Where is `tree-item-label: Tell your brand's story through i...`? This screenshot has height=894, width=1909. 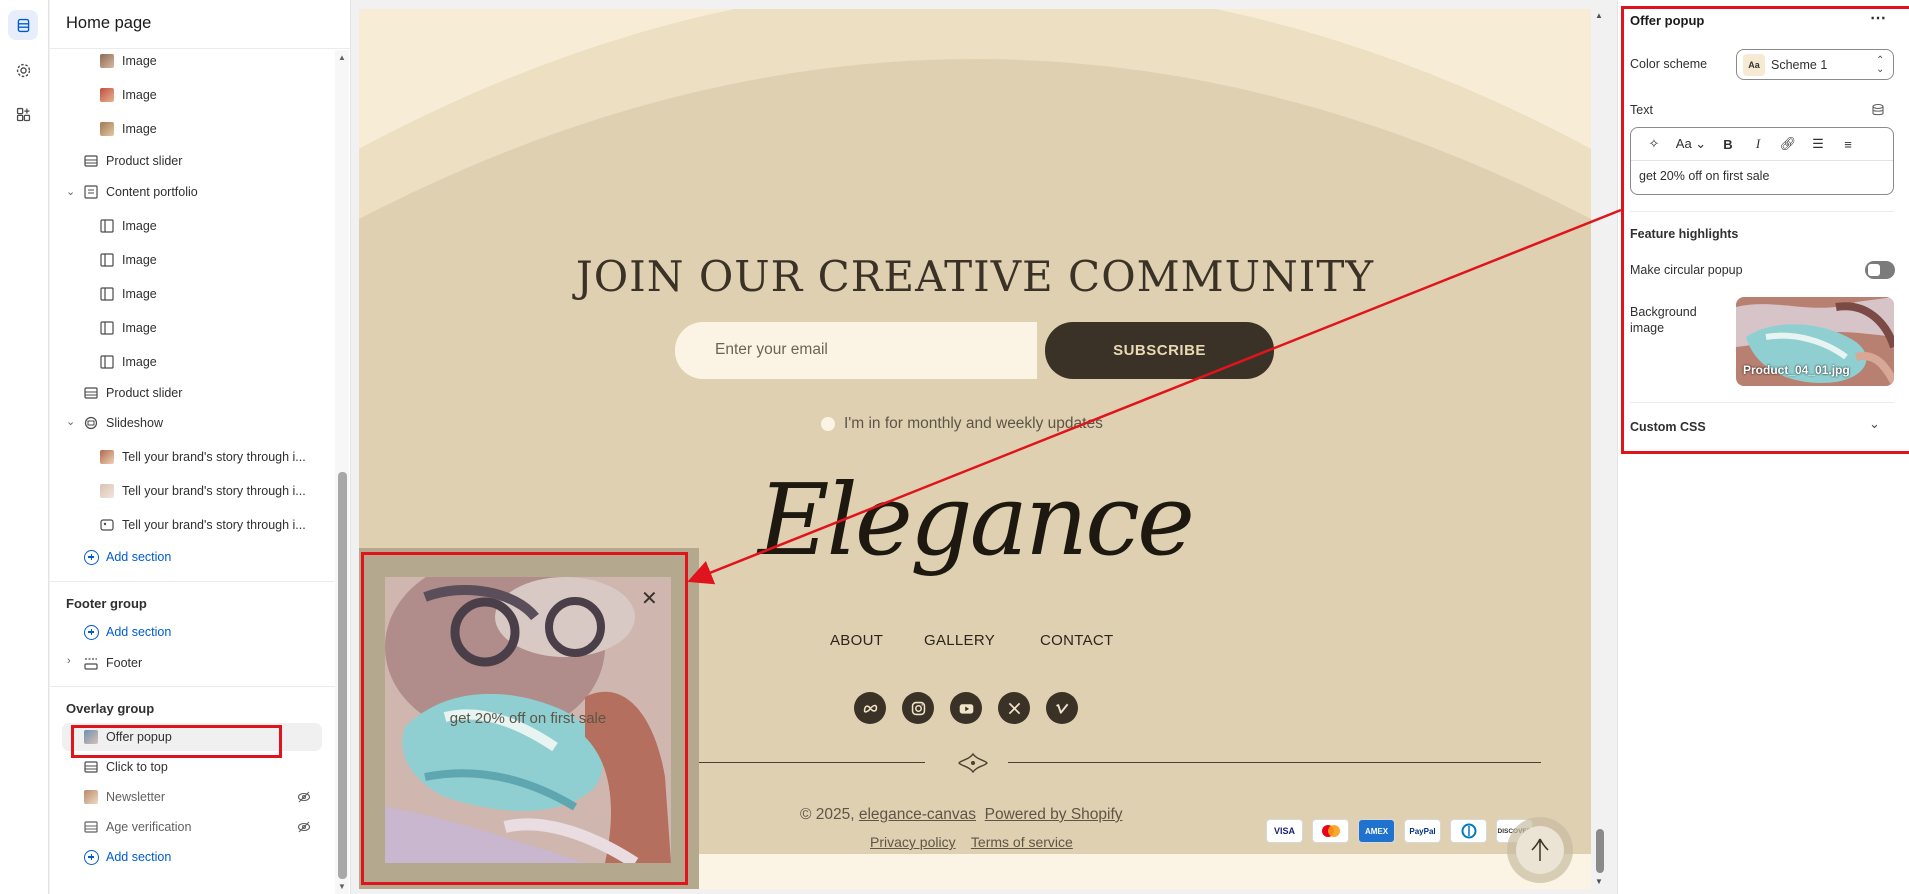 tree-item-label: Tell your brand's story through i... is located at coordinates (214, 491).